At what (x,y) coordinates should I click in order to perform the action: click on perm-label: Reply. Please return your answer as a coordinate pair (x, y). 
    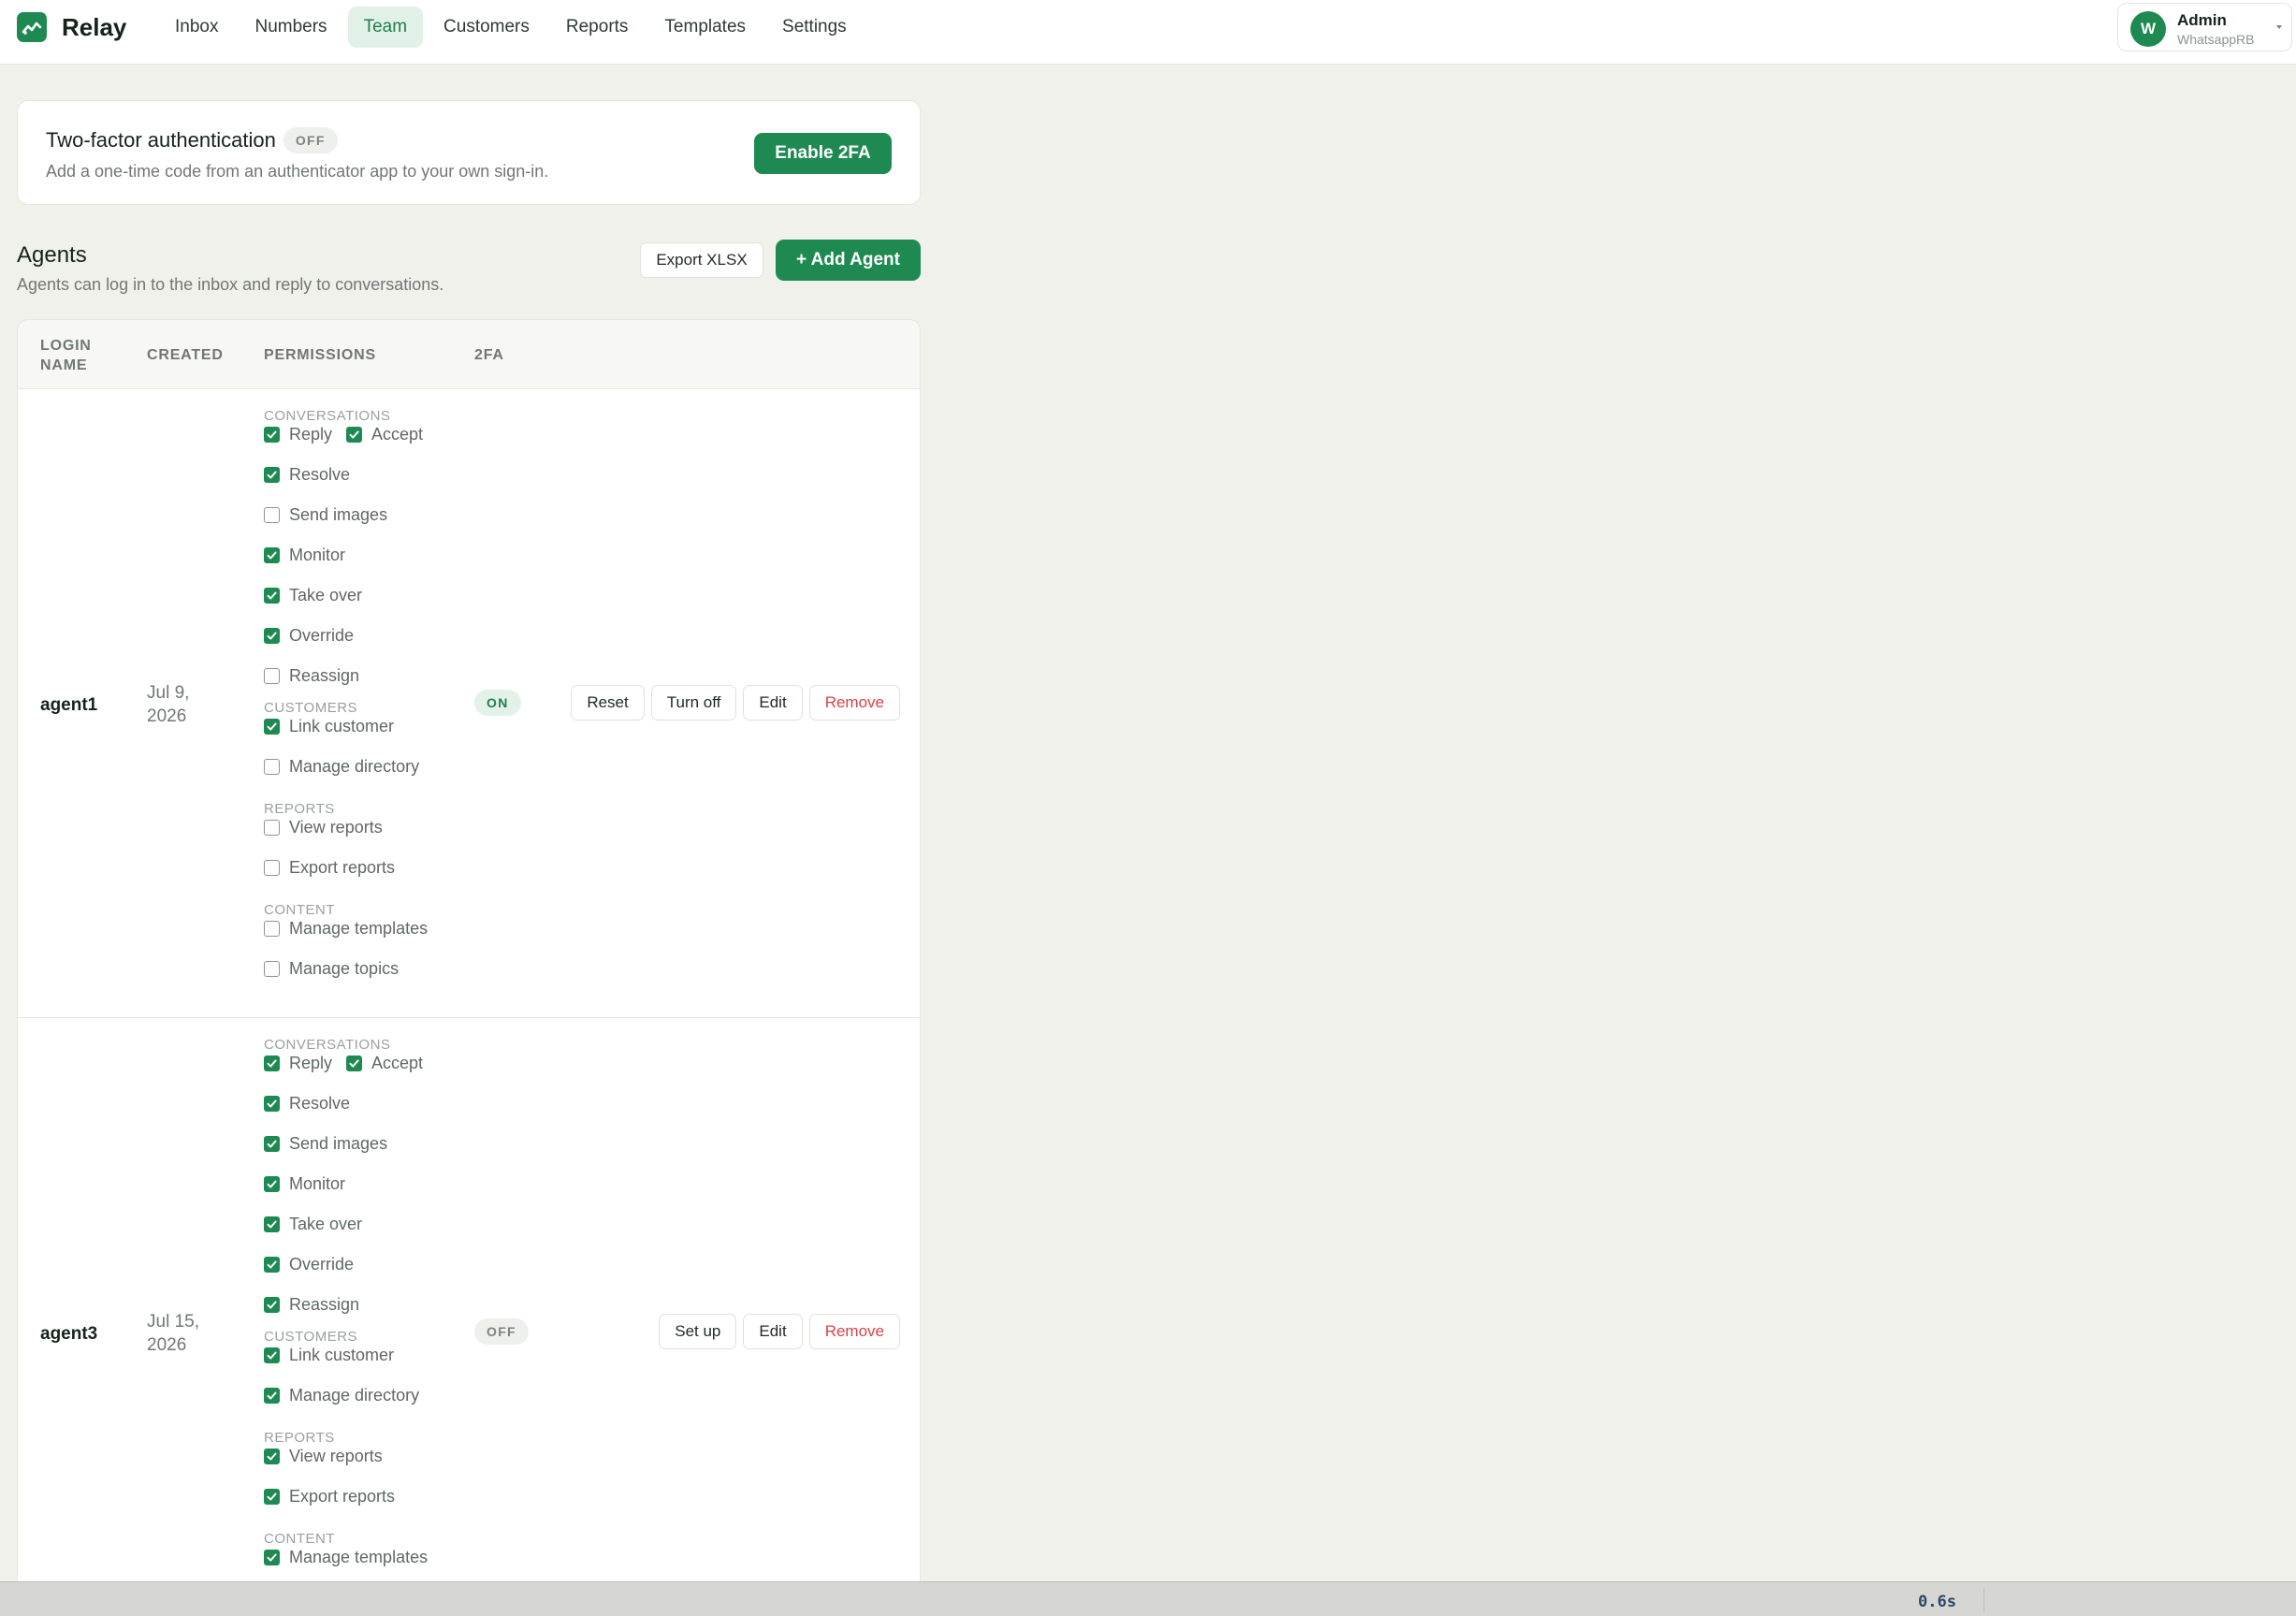
    Looking at the image, I should click on (311, 434).